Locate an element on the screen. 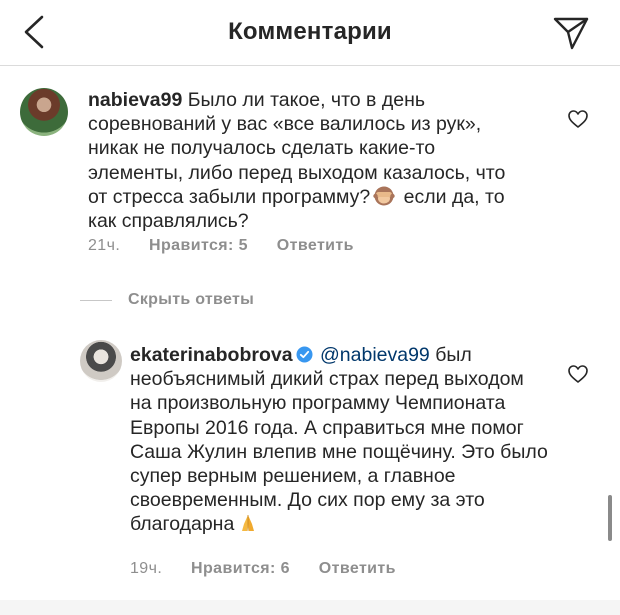 The height and width of the screenshot is (615, 620). divider-line is located at coordinates (96, 300).